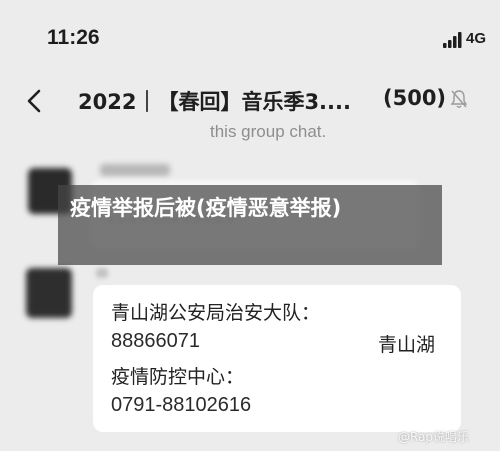 Image resolution: width=500 pixels, height=451 pixels. I want to click on caption-text: 疫情举报后被(疫情恶意举报), so click(206, 208).